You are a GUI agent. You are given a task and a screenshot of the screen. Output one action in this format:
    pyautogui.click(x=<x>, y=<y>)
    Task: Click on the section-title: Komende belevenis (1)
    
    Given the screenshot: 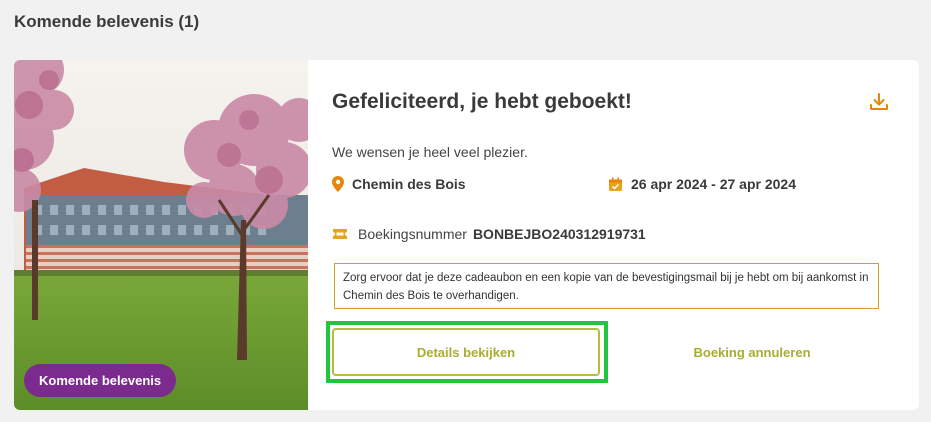 What is the action you would take?
    pyautogui.click(x=107, y=21)
    